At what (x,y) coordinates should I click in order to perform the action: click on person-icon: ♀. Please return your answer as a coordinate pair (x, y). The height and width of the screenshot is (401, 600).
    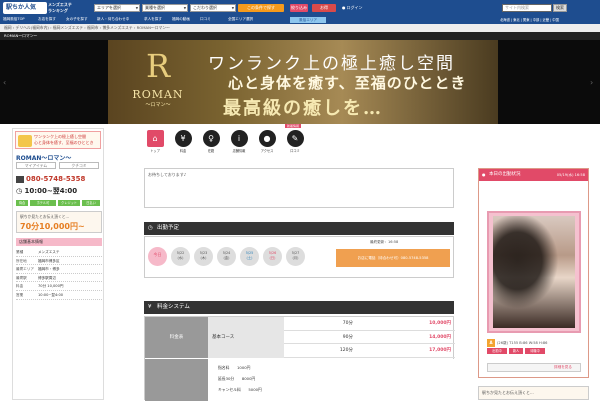
    Looking at the image, I should click on (211, 138).